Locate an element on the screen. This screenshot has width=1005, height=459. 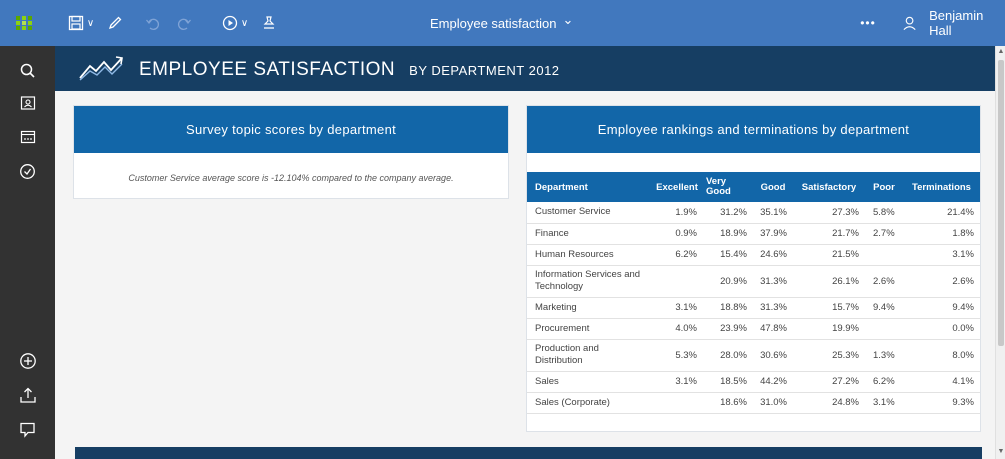
comment-icon is located at coordinates (27, 429).